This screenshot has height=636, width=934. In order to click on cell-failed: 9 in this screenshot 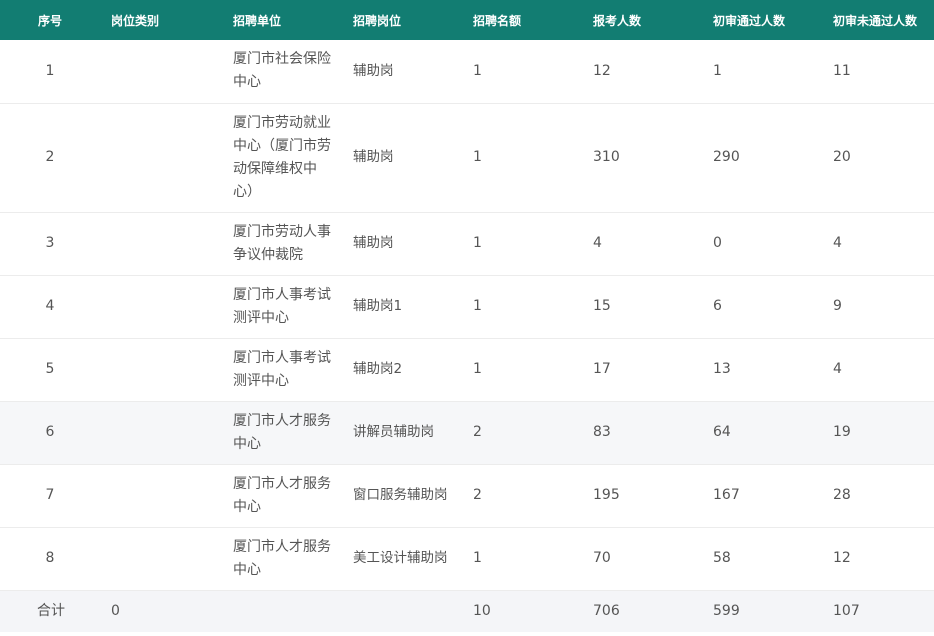, I will do `click(878, 307)`.